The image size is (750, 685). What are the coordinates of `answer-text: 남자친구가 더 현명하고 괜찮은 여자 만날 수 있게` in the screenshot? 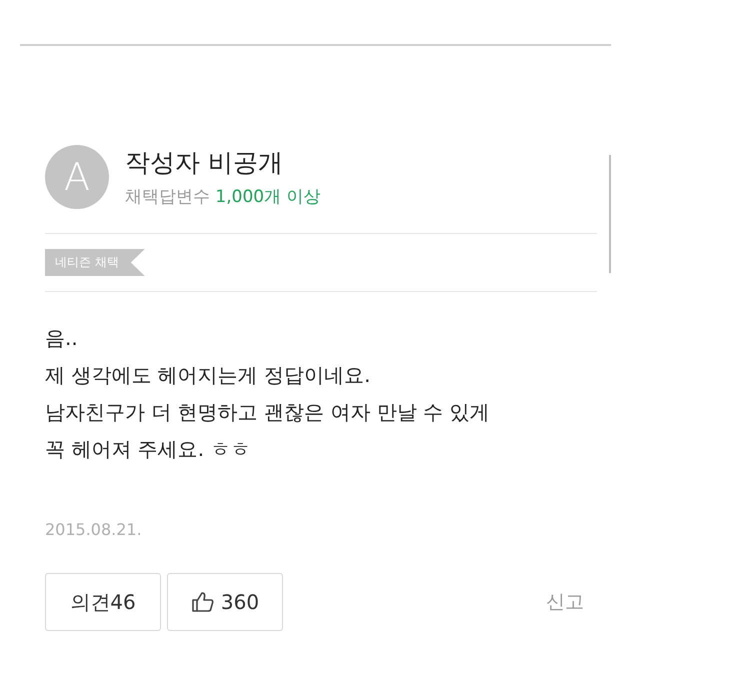 It's located at (268, 412).